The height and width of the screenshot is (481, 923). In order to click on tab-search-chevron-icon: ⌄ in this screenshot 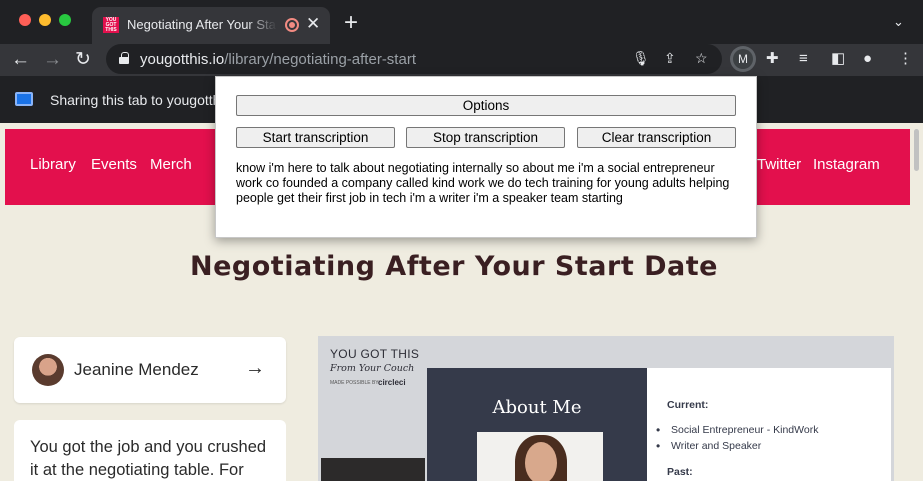, I will do `click(898, 22)`.